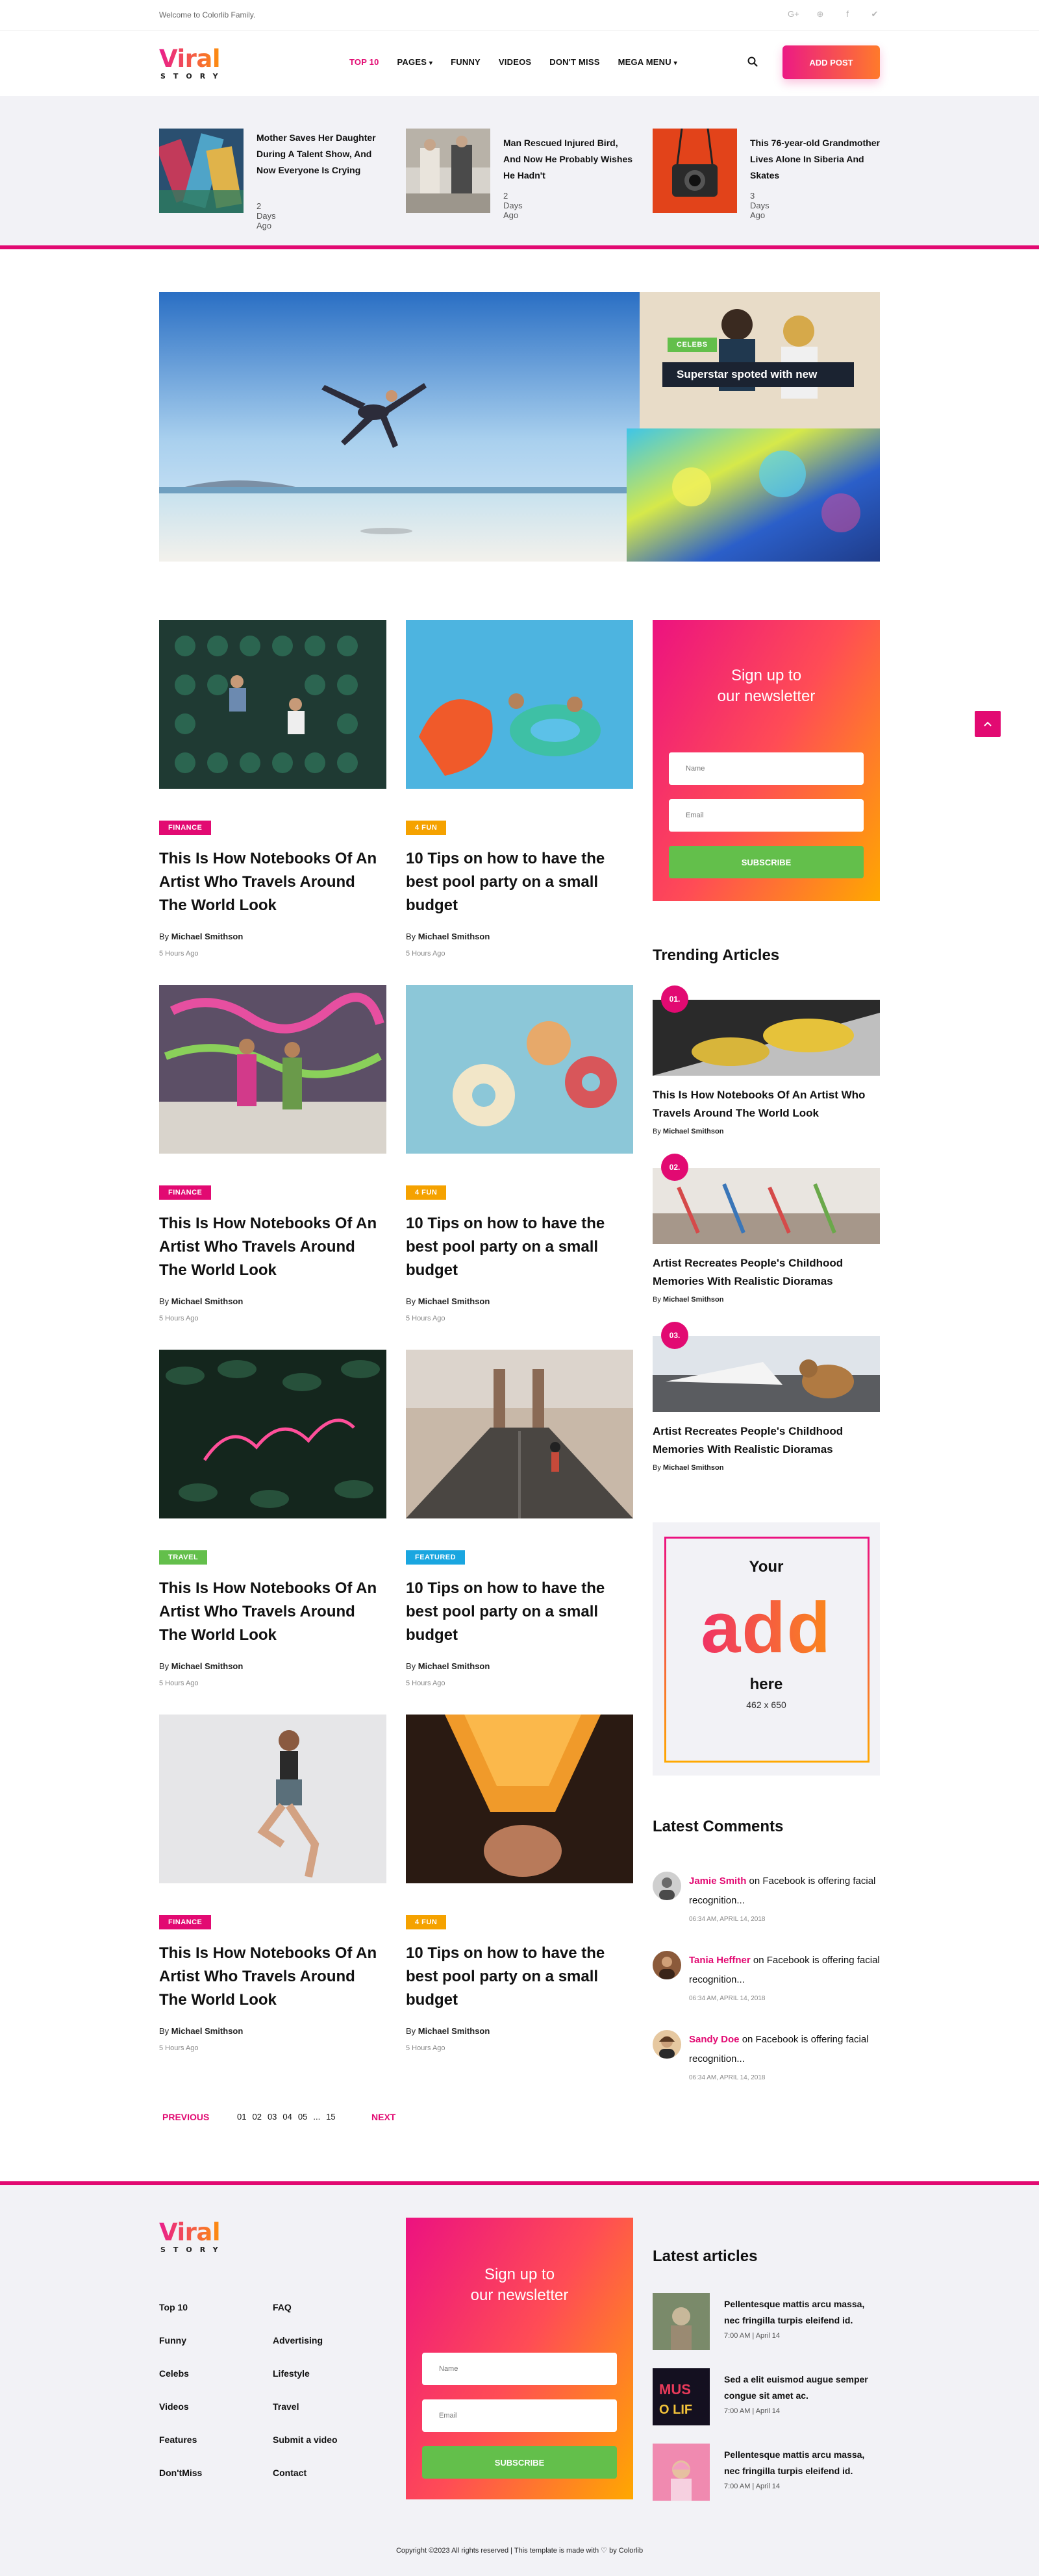 The image size is (1039, 2576). What do you see at coordinates (794, 14) in the screenshot?
I see `google-plus-icon: G+` at bounding box center [794, 14].